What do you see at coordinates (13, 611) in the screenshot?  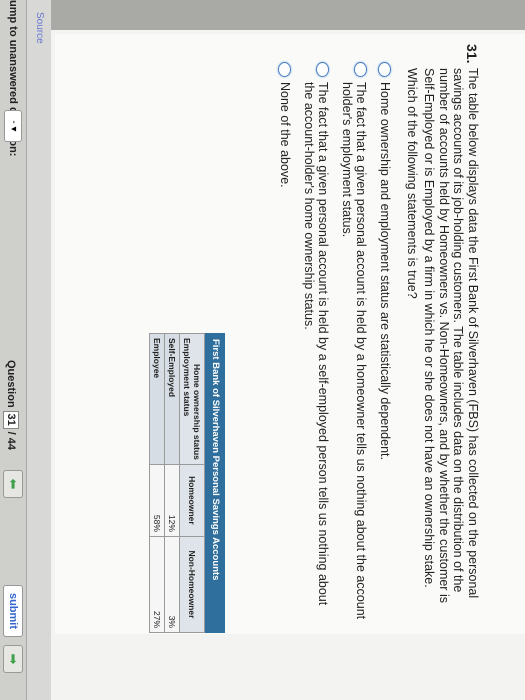 I see `submit-button: submit` at bounding box center [13, 611].